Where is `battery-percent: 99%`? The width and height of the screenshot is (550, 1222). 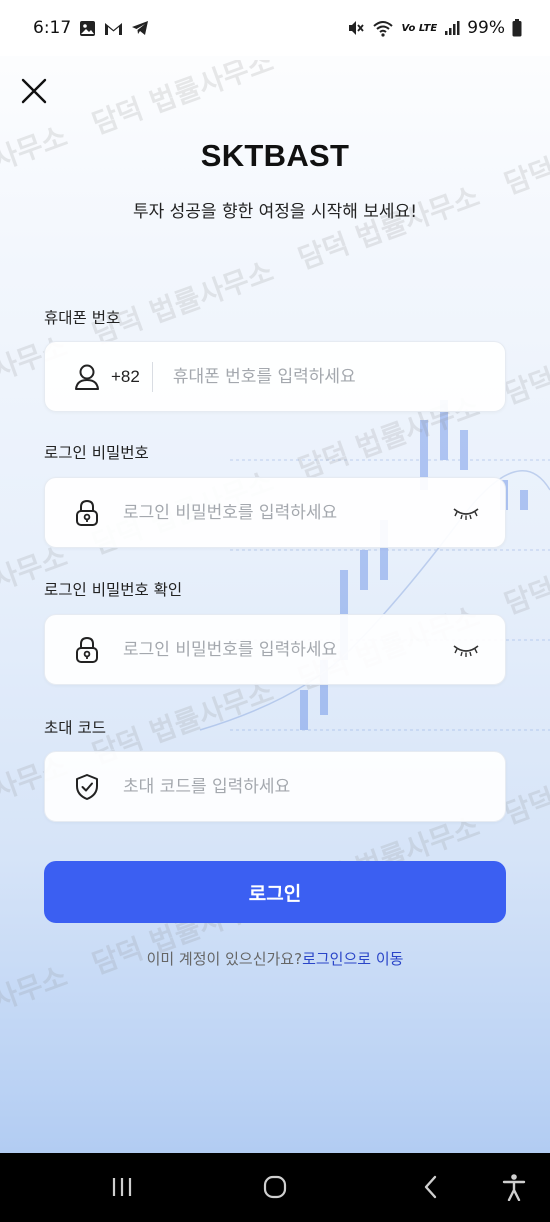
battery-percent: 99% is located at coordinates (486, 28).